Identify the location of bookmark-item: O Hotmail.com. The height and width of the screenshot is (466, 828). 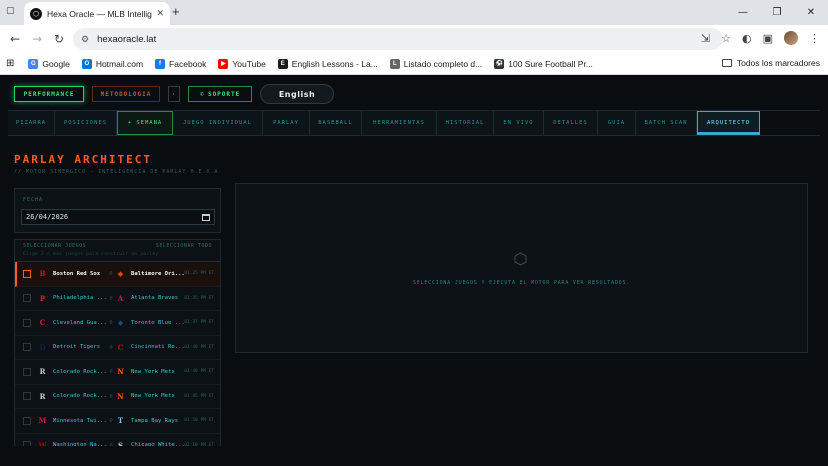
(112, 63).